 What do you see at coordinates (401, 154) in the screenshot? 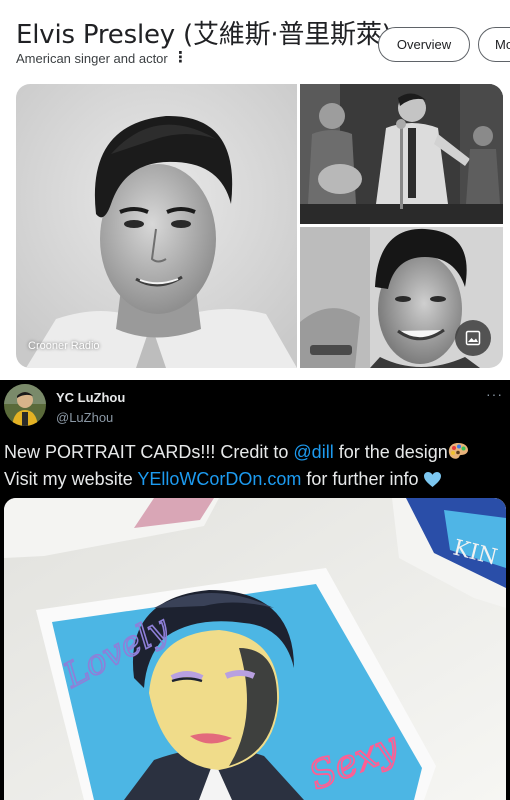
I see `stage-photo-image` at bounding box center [401, 154].